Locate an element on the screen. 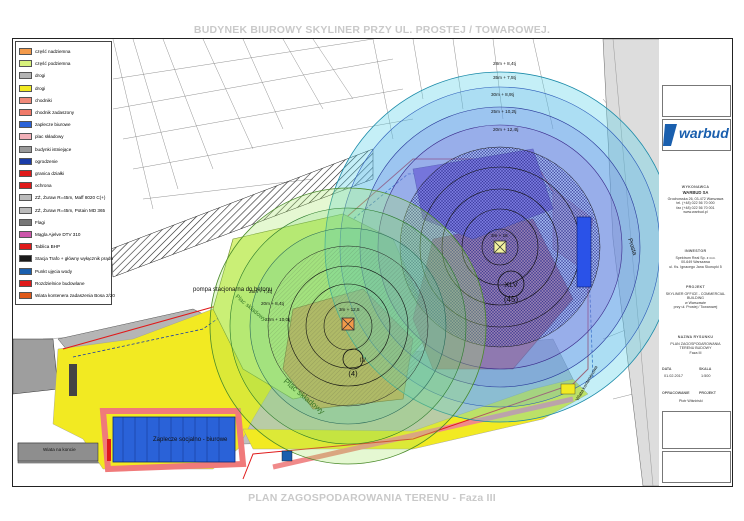 The width and height of the screenshot is (744, 521). legend-item: Tablica BHP is located at coordinates (40, 247).